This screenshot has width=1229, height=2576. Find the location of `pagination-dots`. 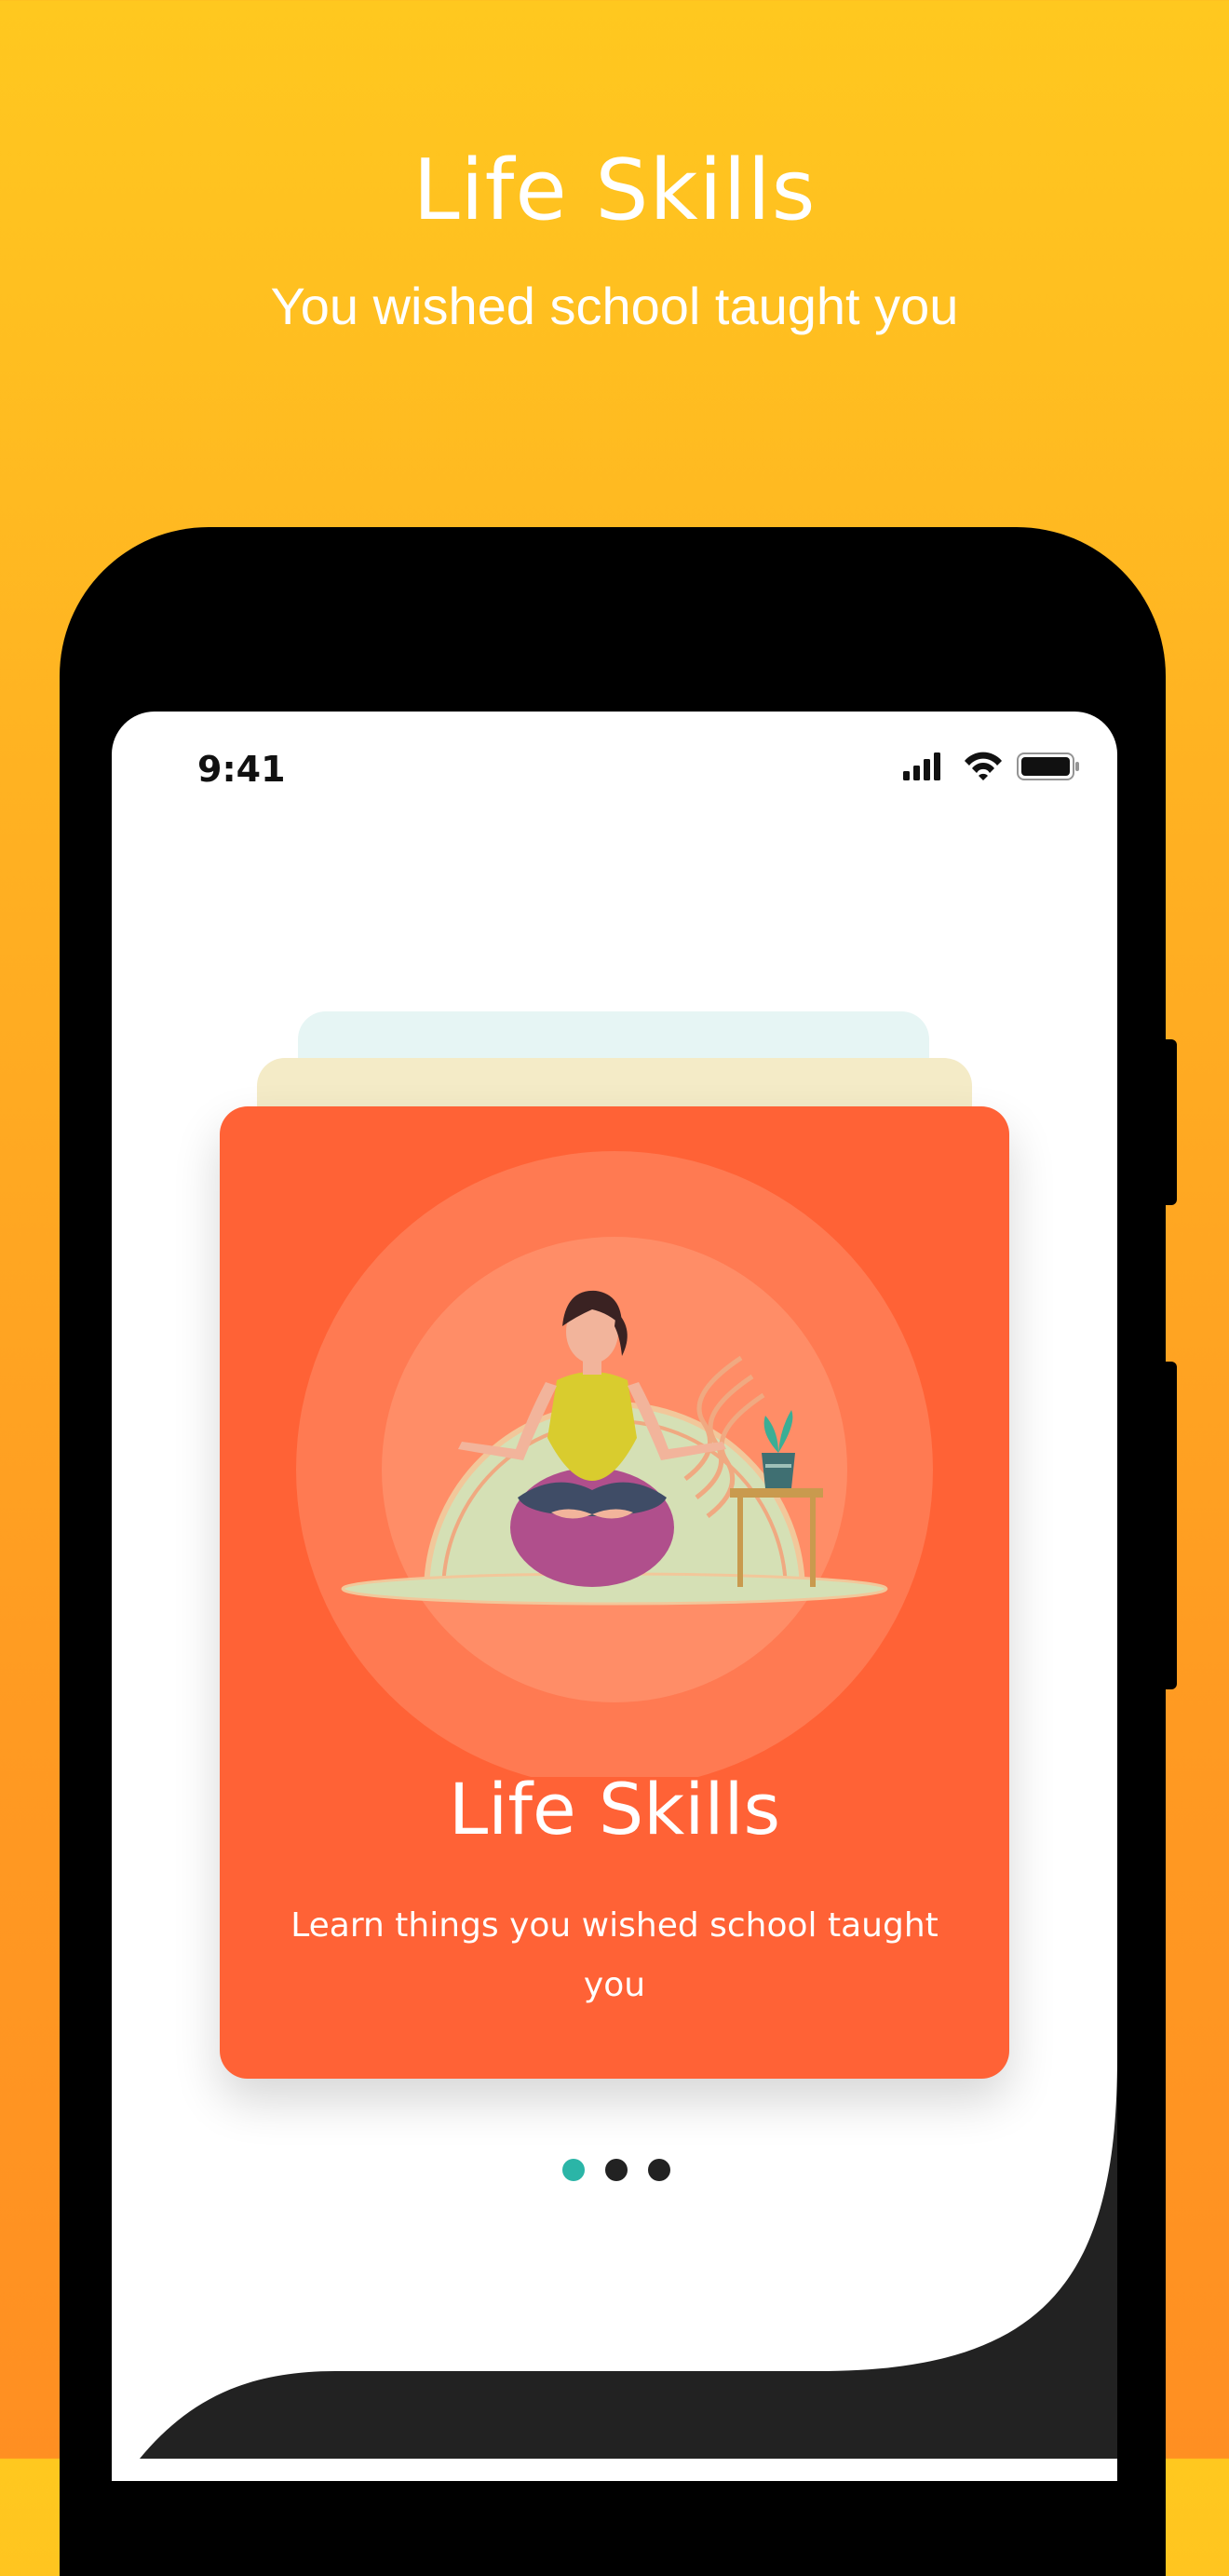

pagination-dots is located at coordinates (618, 2170).